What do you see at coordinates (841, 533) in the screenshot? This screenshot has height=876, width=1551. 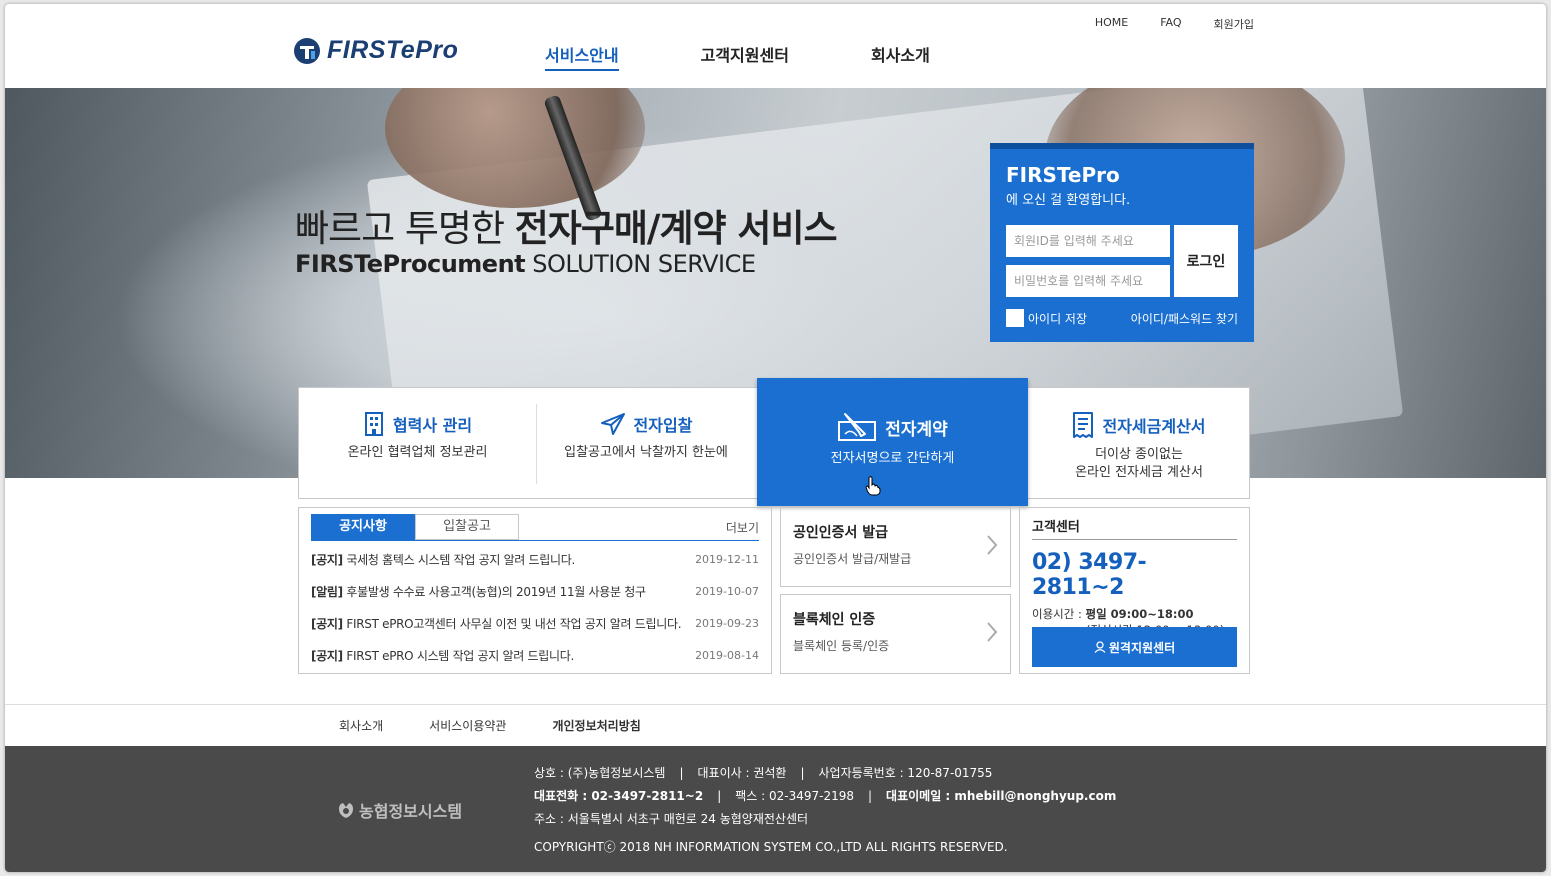 I see `cert-title: 공인인증서 발급` at bounding box center [841, 533].